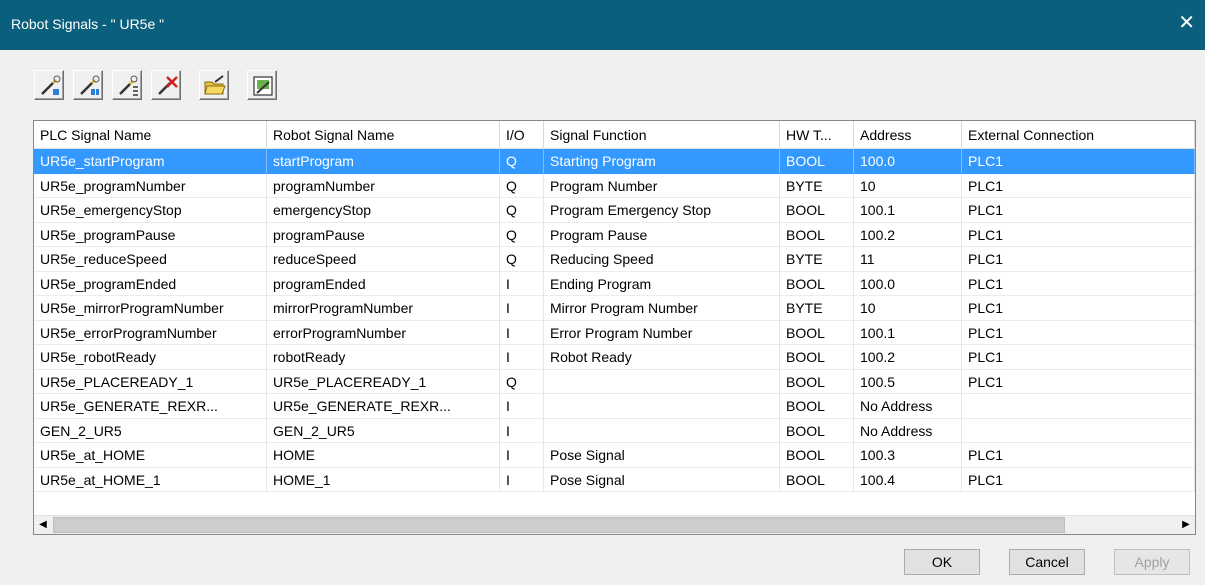  I want to click on delete-signal-button, so click(166, 85).